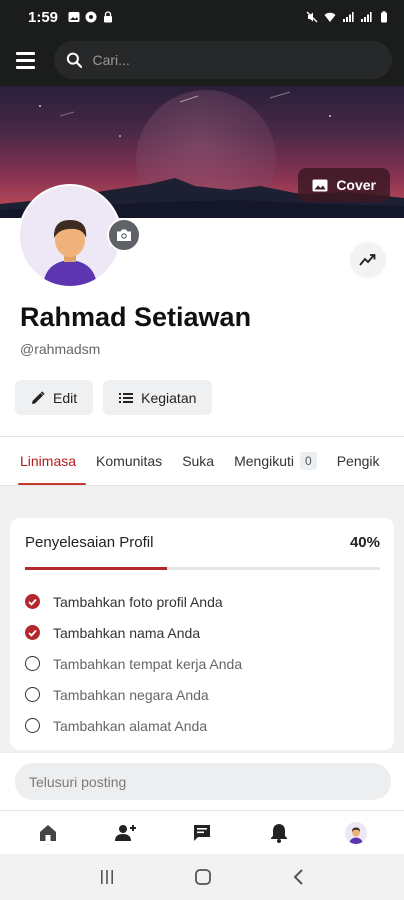  What do you see at coordinates (366, 17) in the screenshot?
I see `signal-2-icon` at bounding box center [366, 17].